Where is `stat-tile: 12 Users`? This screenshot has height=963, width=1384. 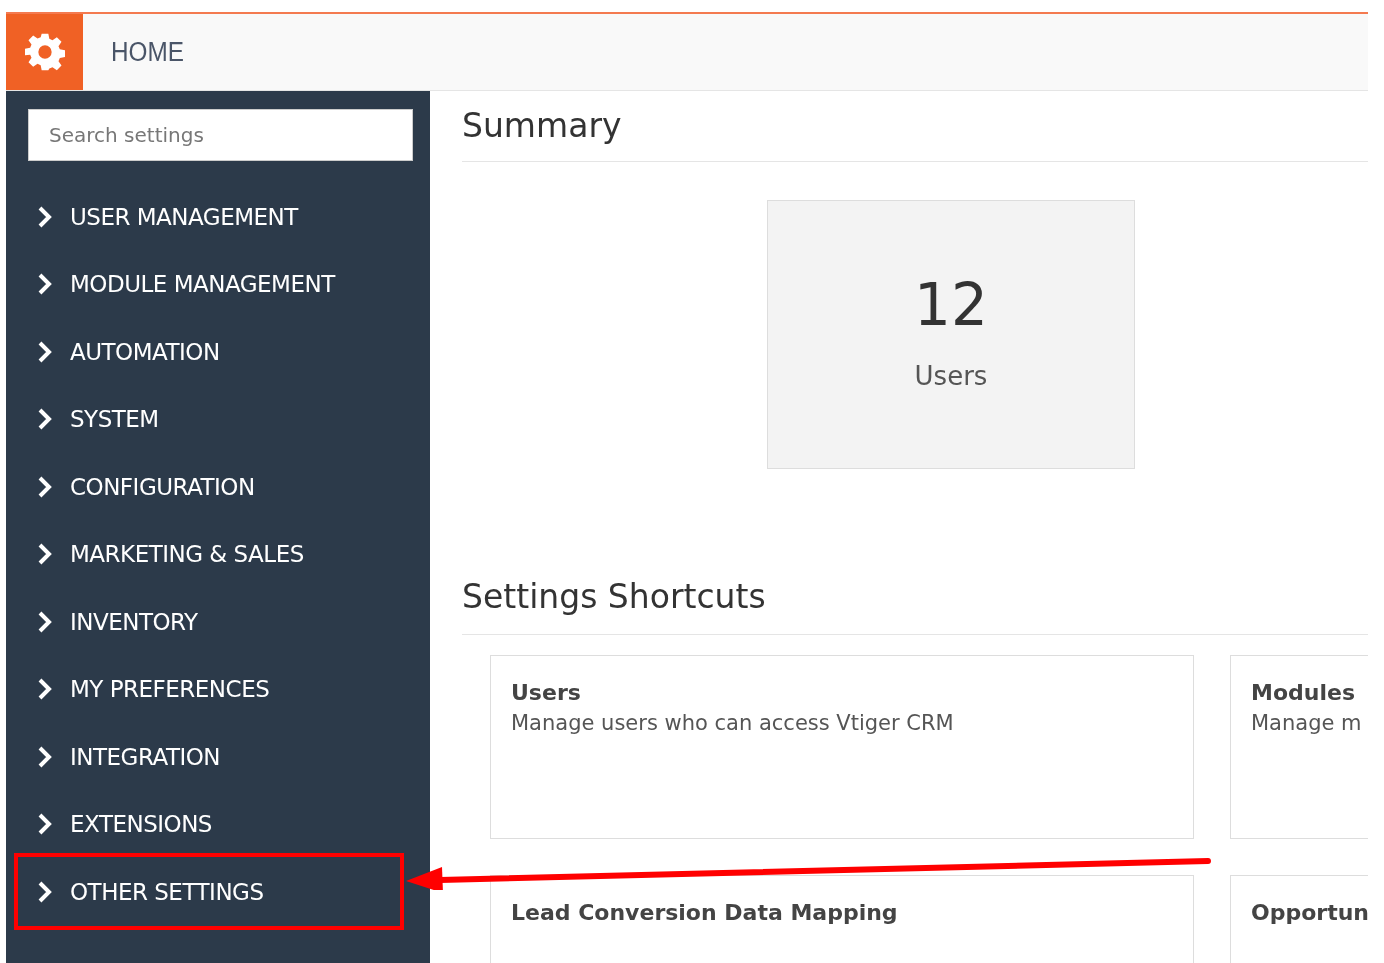 stat-tile: 12 Users is located at coordinates (951, 334).